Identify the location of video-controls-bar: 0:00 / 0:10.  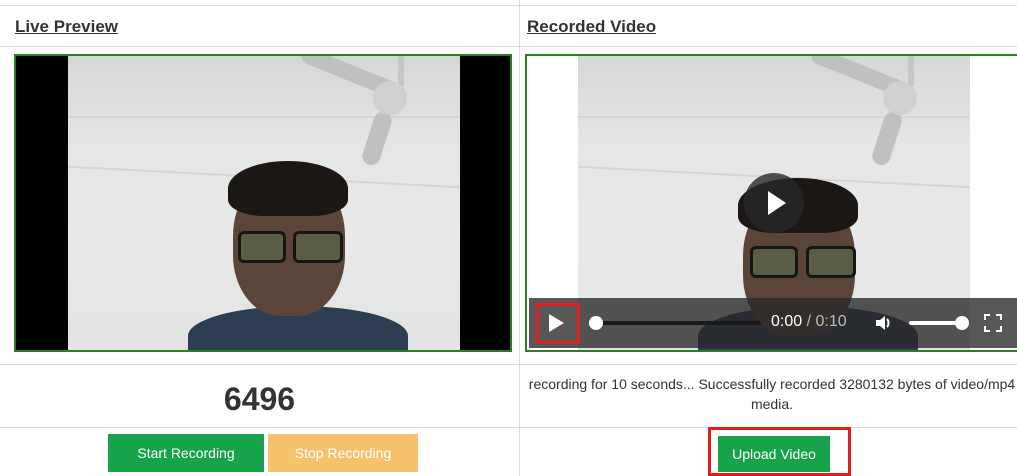
(773, 323).